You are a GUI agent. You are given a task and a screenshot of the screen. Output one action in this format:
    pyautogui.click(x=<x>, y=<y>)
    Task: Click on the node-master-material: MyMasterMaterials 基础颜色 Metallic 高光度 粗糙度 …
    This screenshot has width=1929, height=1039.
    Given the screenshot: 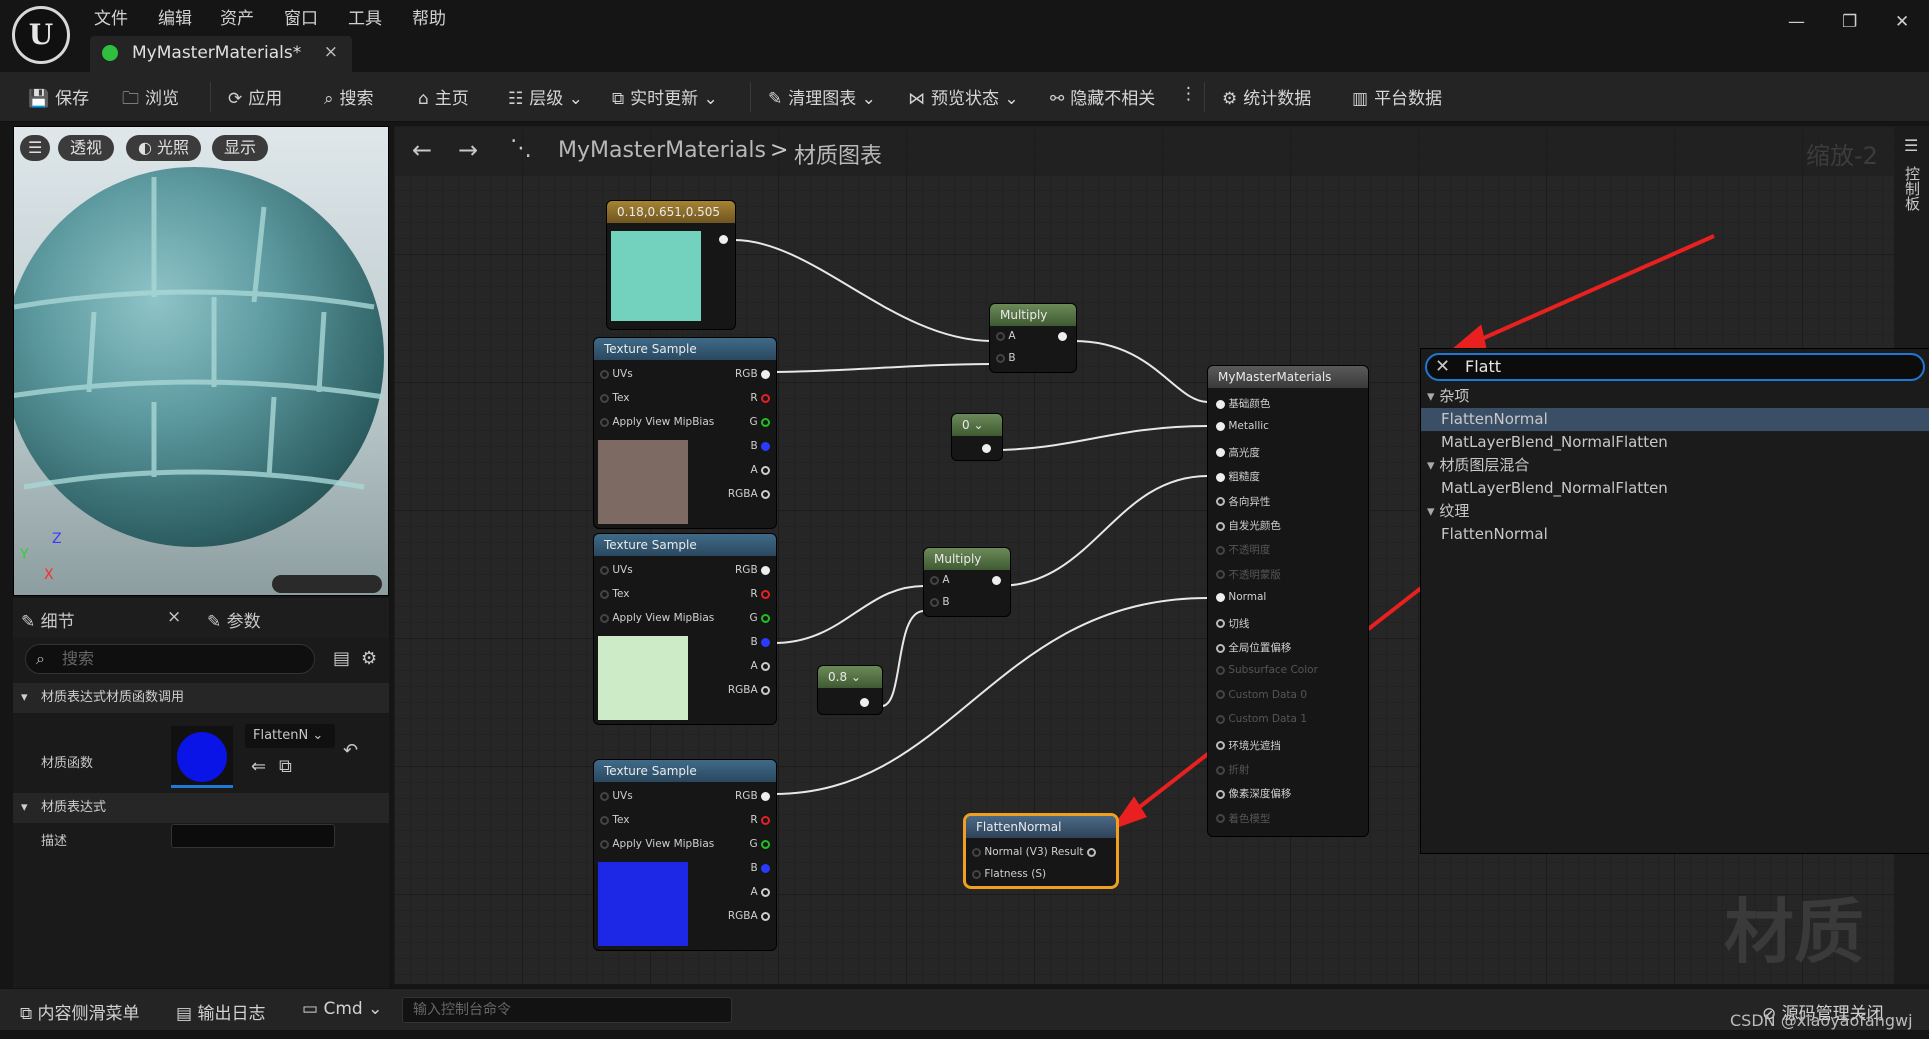 What is the action you would take?
    pyautogui.click(x=1288, y=601)
    